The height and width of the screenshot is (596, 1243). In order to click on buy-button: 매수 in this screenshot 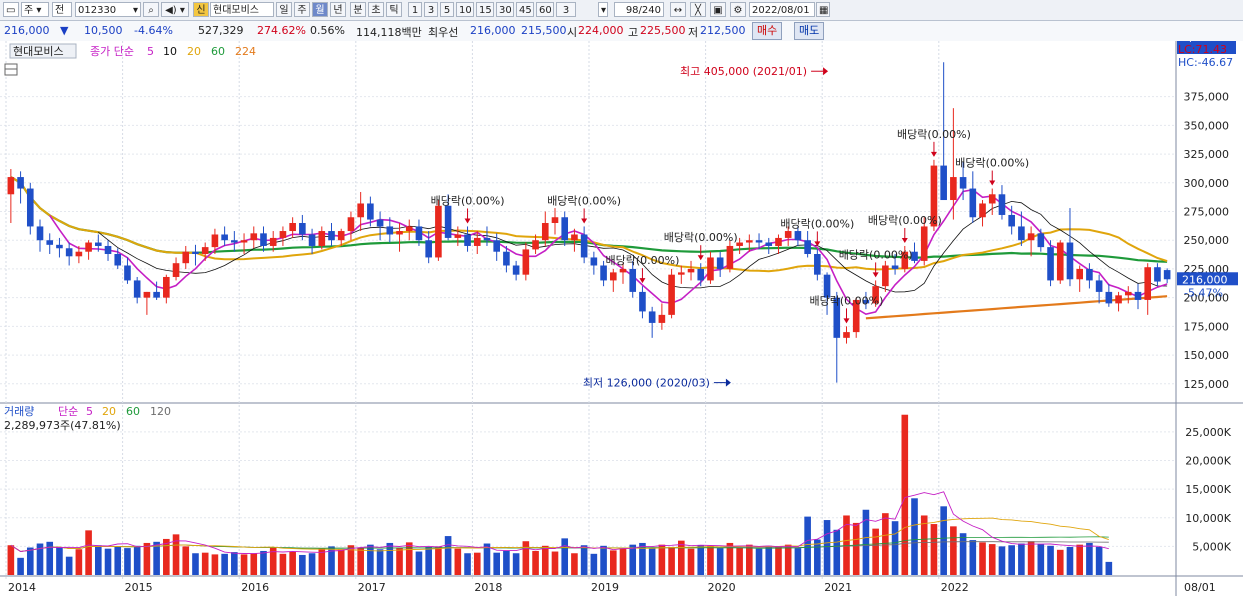, I will do `click(767, 31)`.